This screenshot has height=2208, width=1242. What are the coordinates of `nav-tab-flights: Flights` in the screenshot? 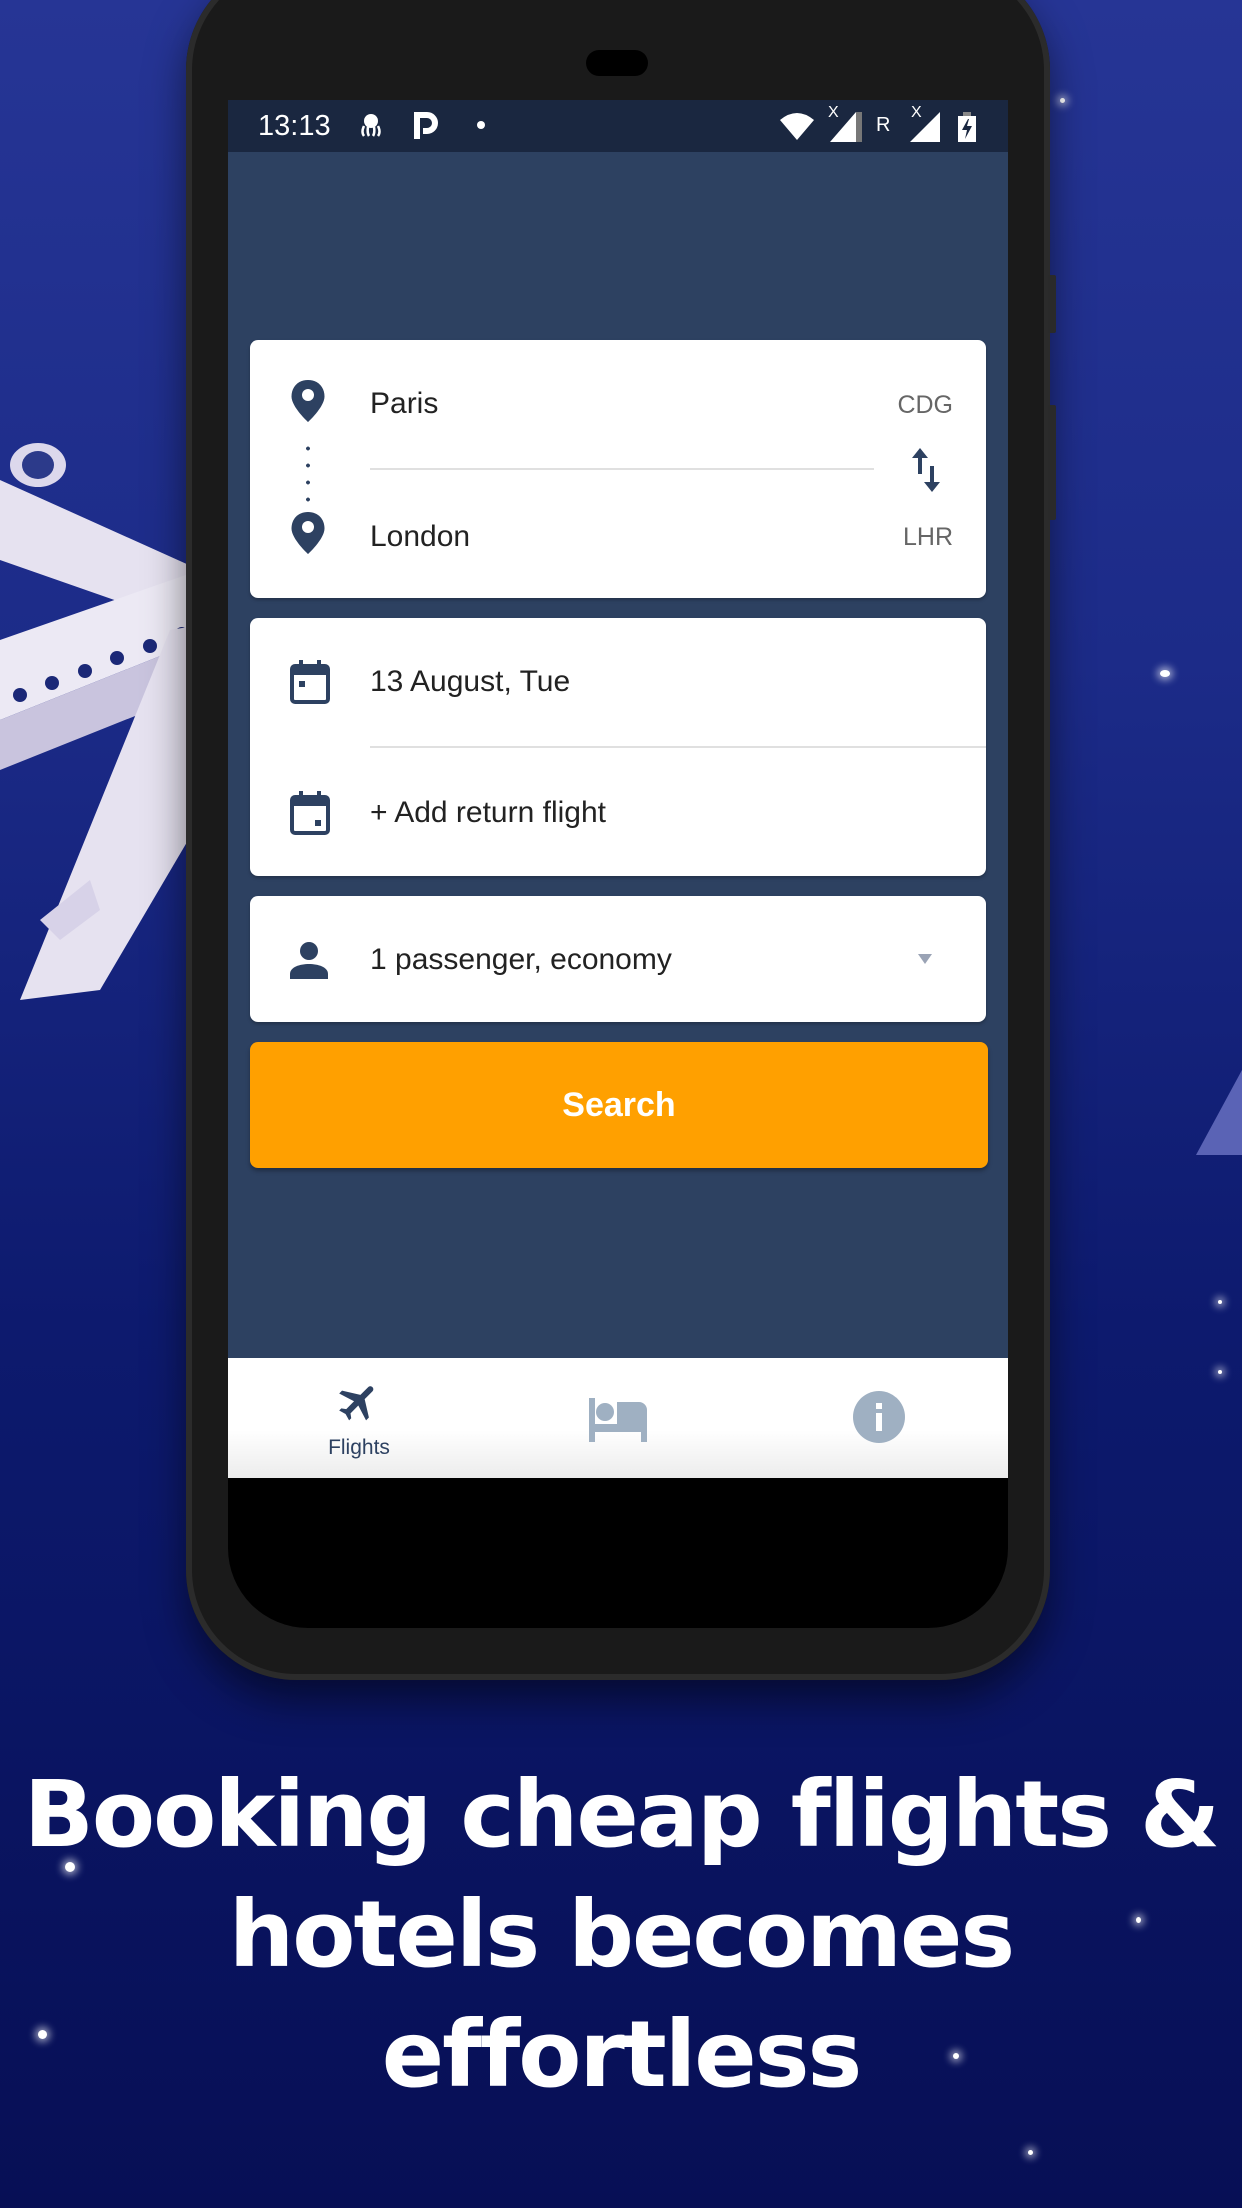 It's located at (359, 1418).